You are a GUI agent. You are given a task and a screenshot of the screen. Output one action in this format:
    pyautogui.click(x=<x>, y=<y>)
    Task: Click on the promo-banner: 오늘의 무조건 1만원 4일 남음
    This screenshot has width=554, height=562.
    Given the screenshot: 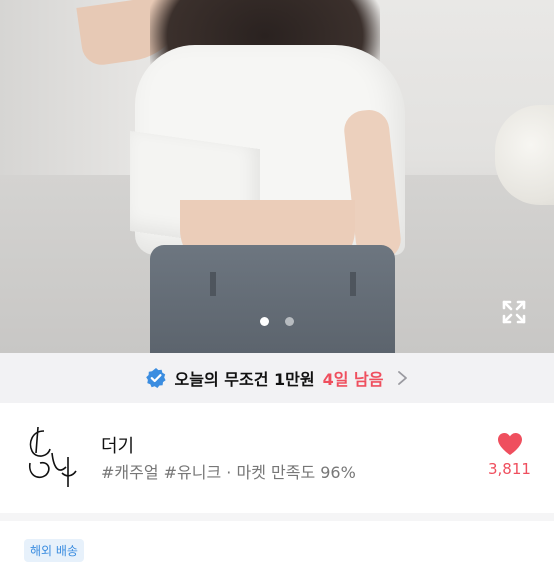 What is the action you would take?
    pyautogui.click(x=277, y=378)
    